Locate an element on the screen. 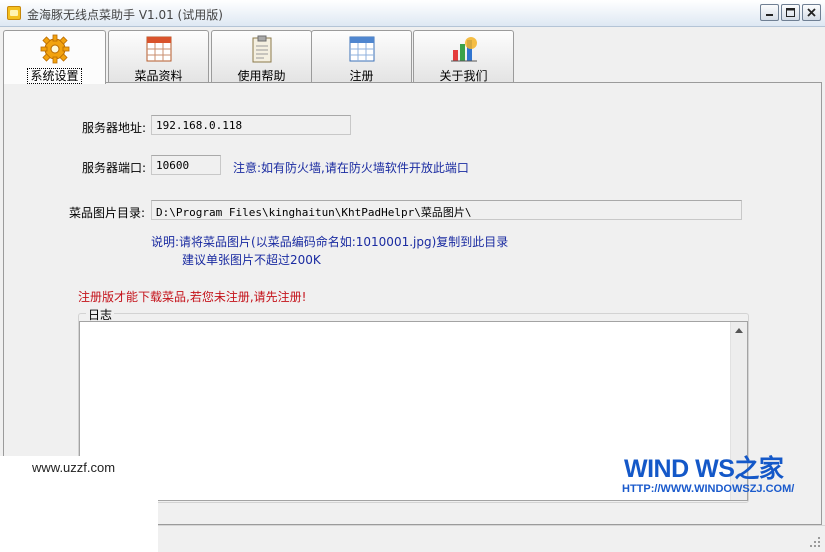  clipboard-icon is located at coordinates (261, 49).